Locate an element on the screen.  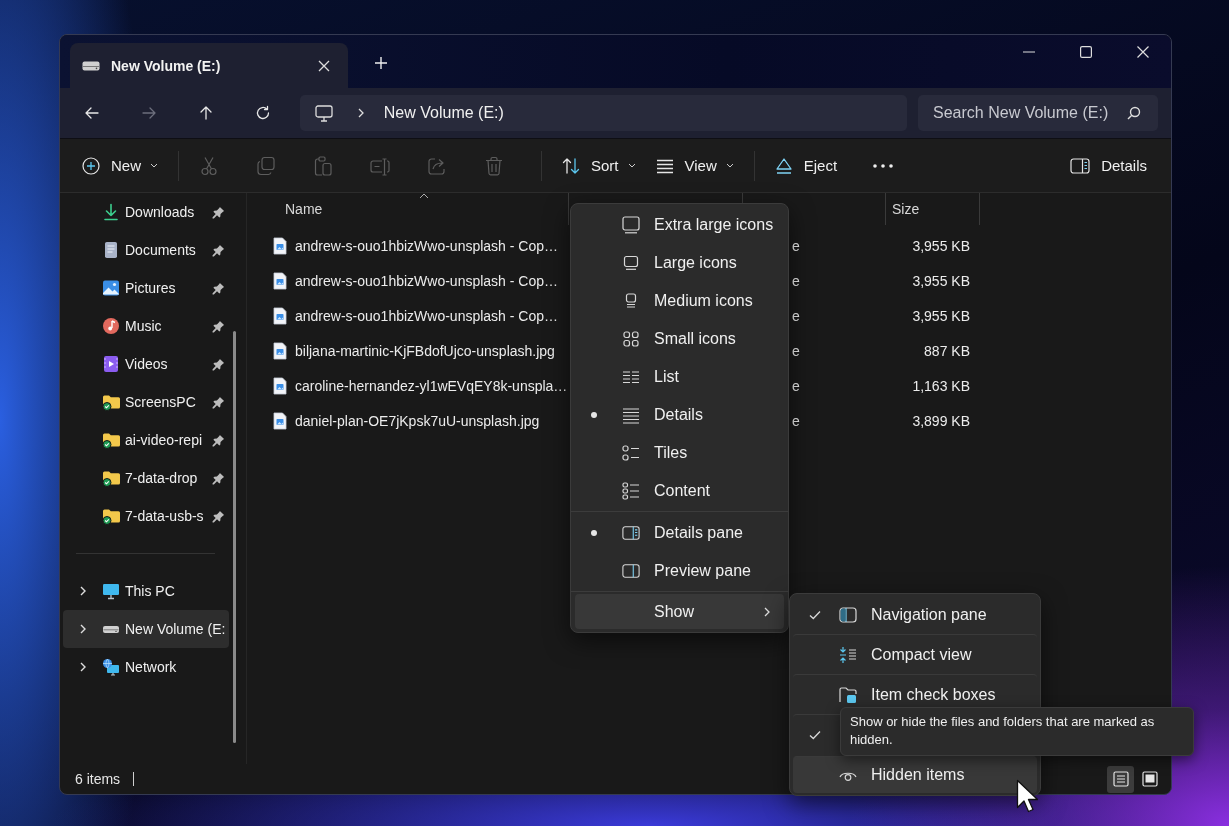
details-view-button is located at coordinates (1120, 779).